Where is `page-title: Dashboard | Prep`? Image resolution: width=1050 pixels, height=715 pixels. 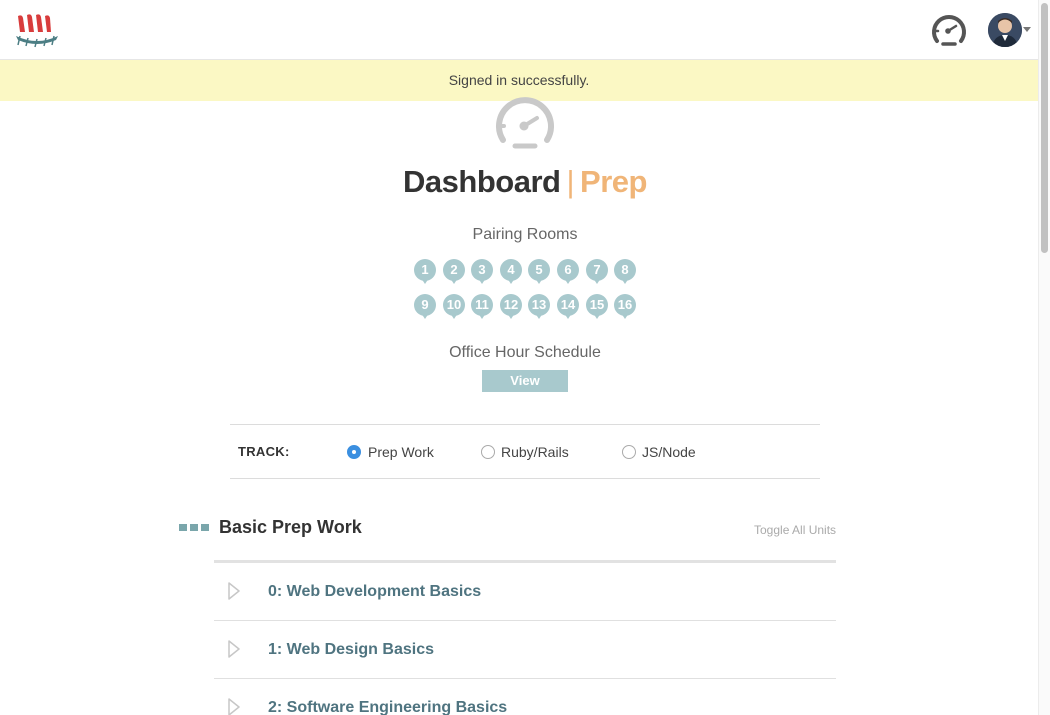
page-title: Dashboard | Prep is located at coordinates (525, 182).